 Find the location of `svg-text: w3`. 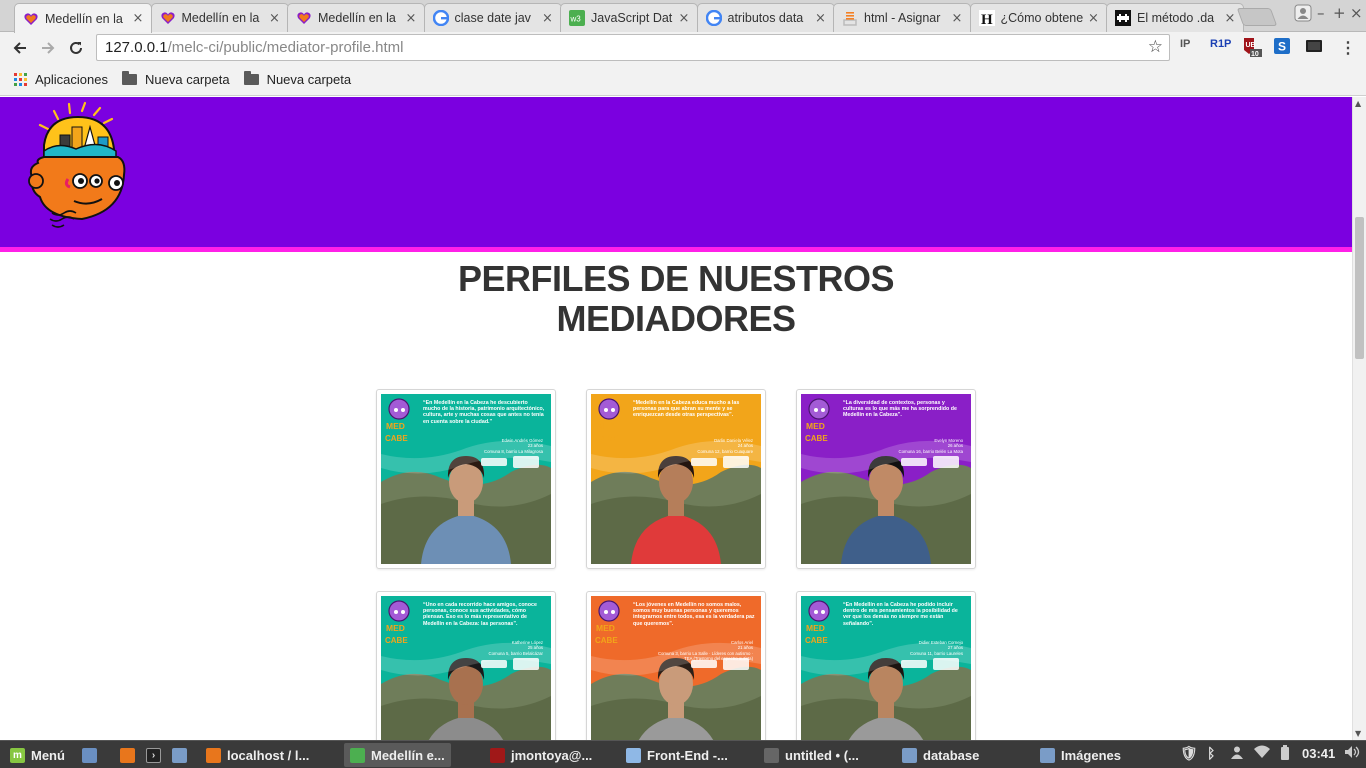

svg-text: w3 is located at coordinates (576, 19).